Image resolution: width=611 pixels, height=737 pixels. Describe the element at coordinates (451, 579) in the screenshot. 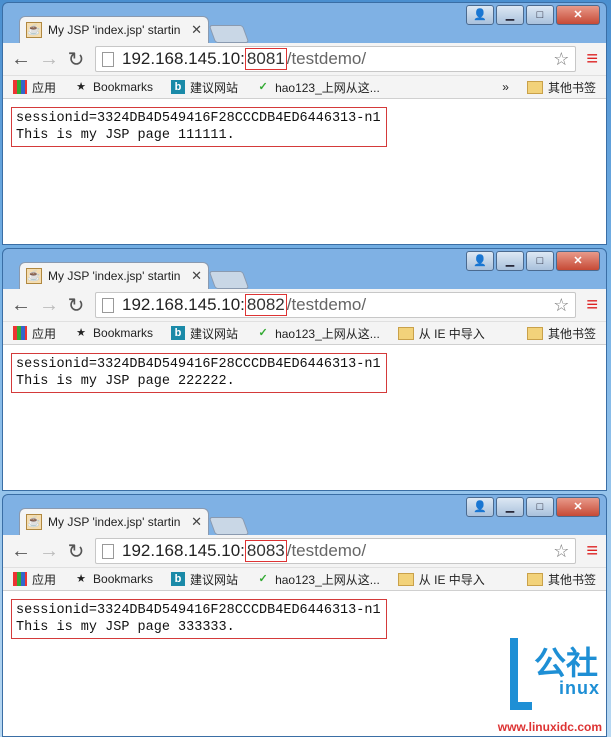

I see `bookmark-label: 从 IE 中导入` at that location.